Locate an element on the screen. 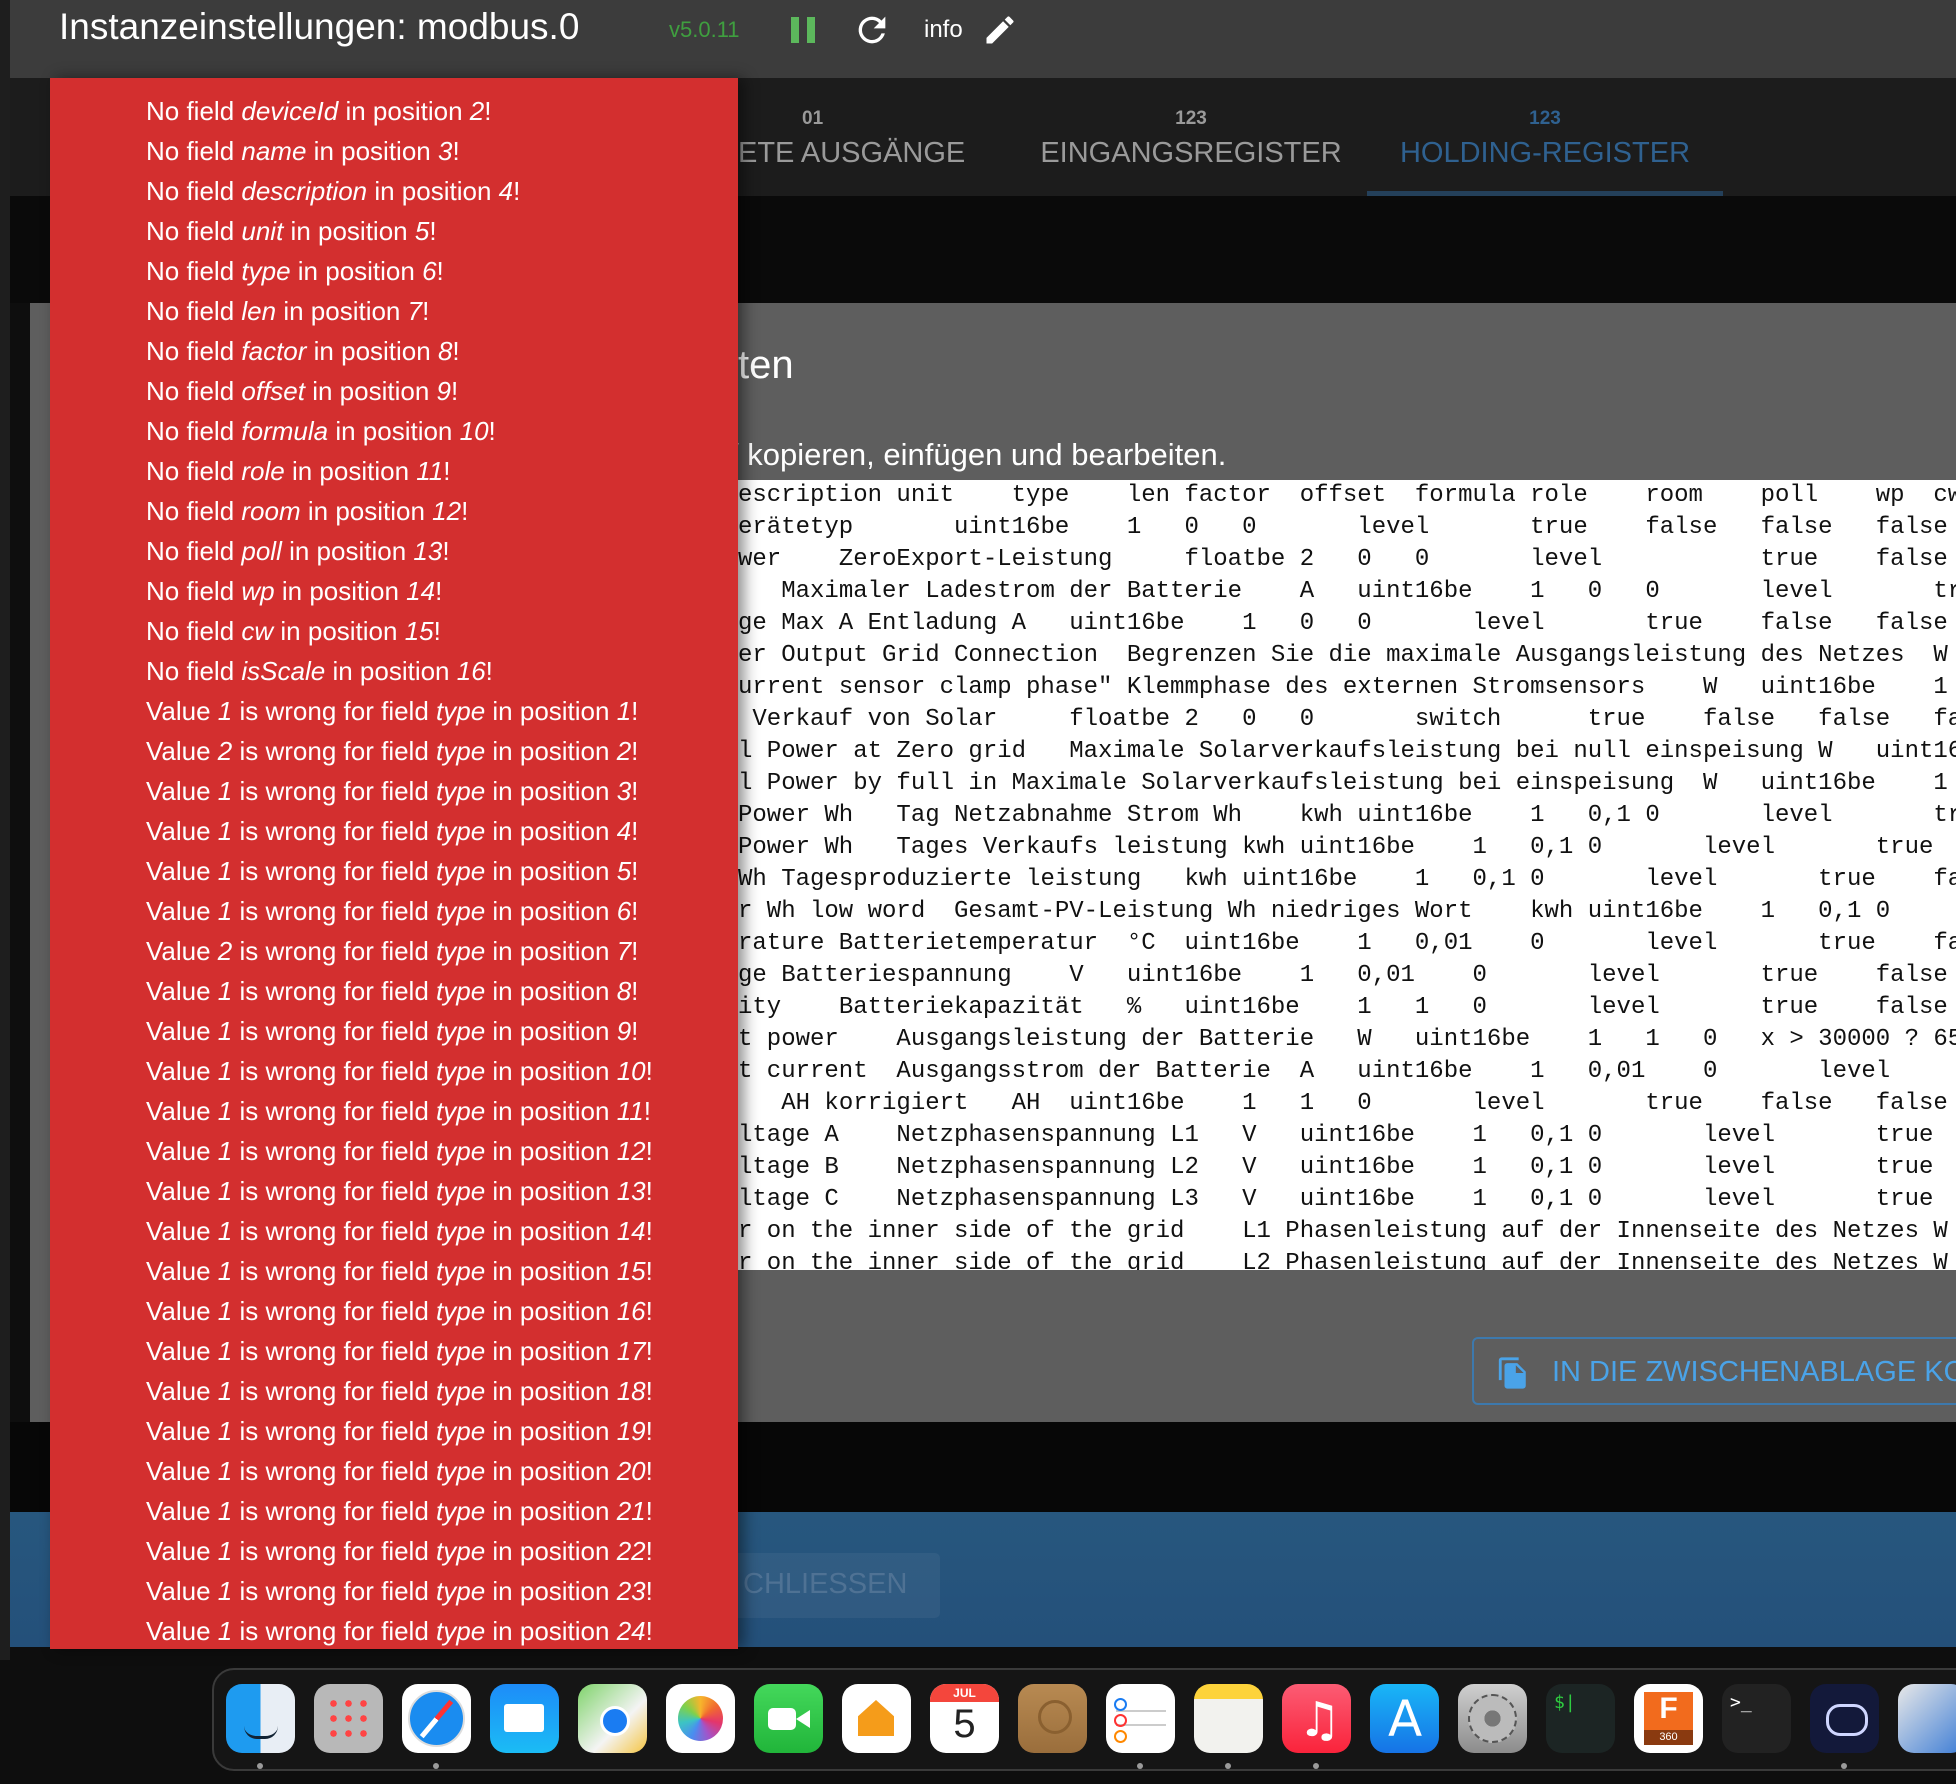 Image resolution: width=1956 pixels, height=1784 pixels. dock-item: A is located at coordinates (1404, 1718).